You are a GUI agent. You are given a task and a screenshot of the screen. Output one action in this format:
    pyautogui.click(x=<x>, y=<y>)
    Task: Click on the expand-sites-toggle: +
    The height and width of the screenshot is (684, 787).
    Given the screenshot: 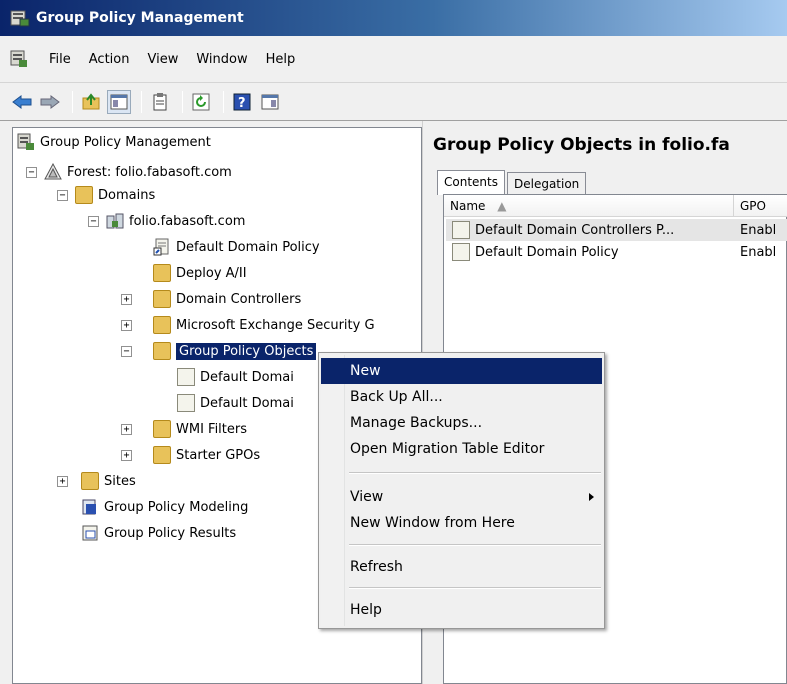 What is the action you would take?
    pyautogui.click(x=62, y=481)
    